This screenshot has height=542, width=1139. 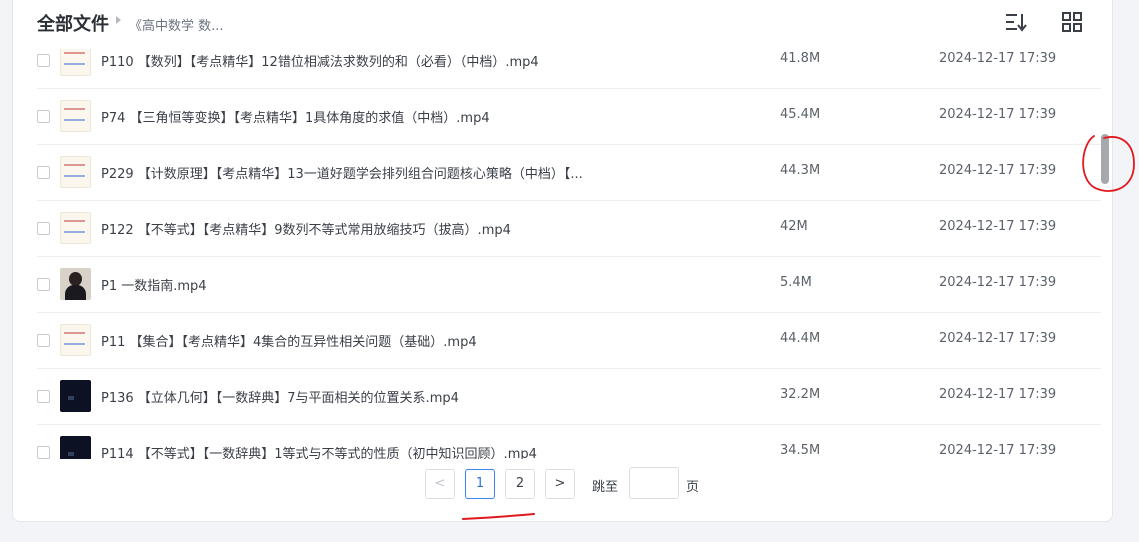 What do you see at coordinates (794, 226) in the screenshot?
I see `file-size: 42M` at bounding box center [794, 226].